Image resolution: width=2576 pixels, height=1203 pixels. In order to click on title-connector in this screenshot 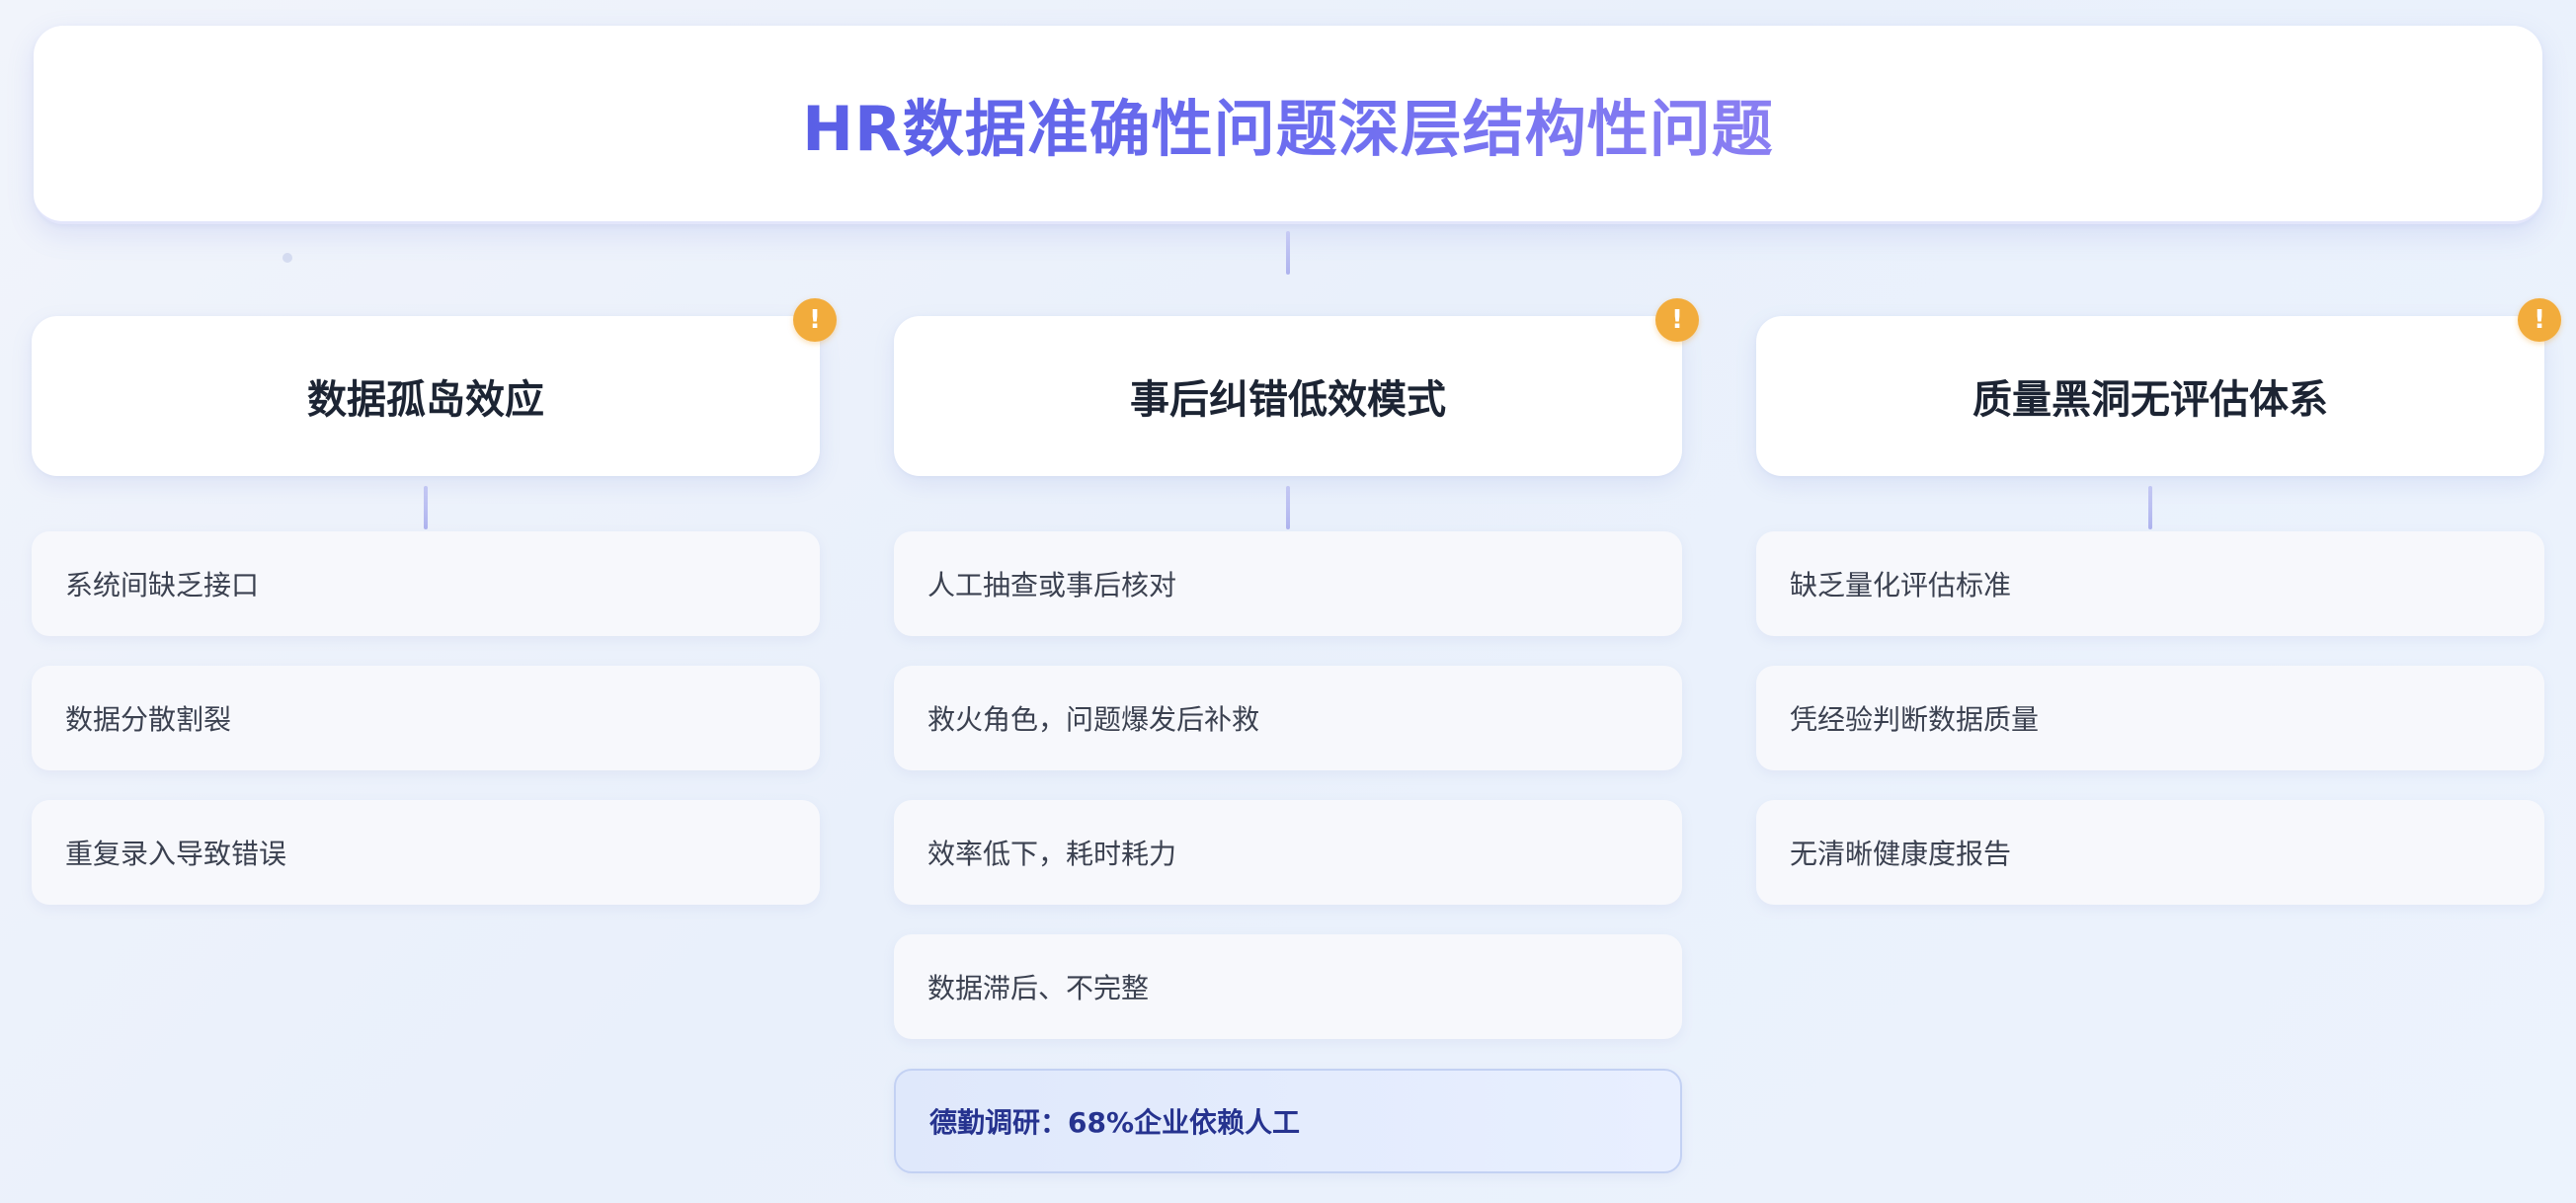, I will do `click(1288, 253)`.